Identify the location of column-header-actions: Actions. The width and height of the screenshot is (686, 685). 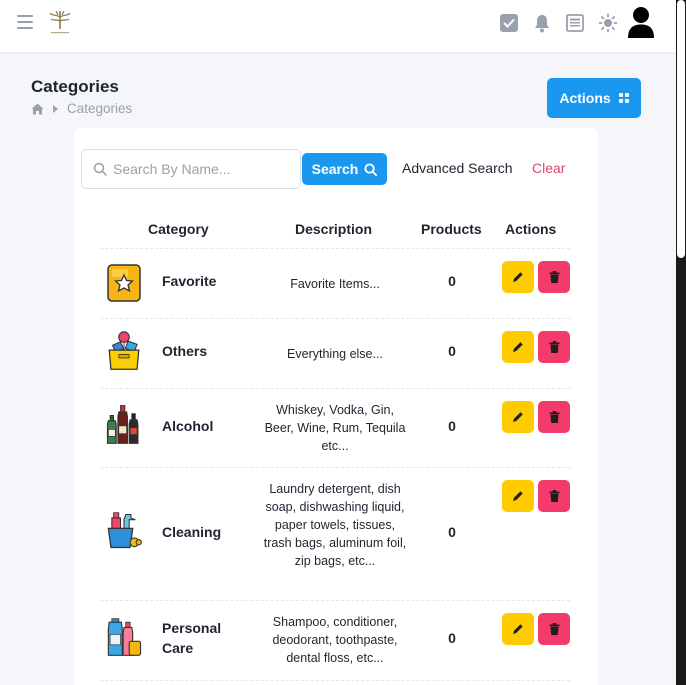
(531, 229).